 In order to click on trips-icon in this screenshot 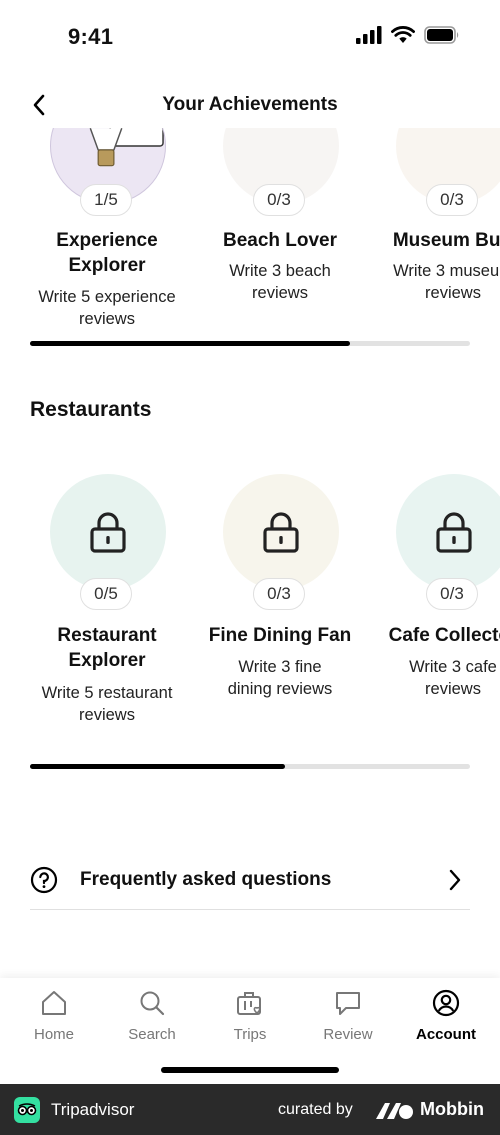, I will do `click(249, 1003)`.